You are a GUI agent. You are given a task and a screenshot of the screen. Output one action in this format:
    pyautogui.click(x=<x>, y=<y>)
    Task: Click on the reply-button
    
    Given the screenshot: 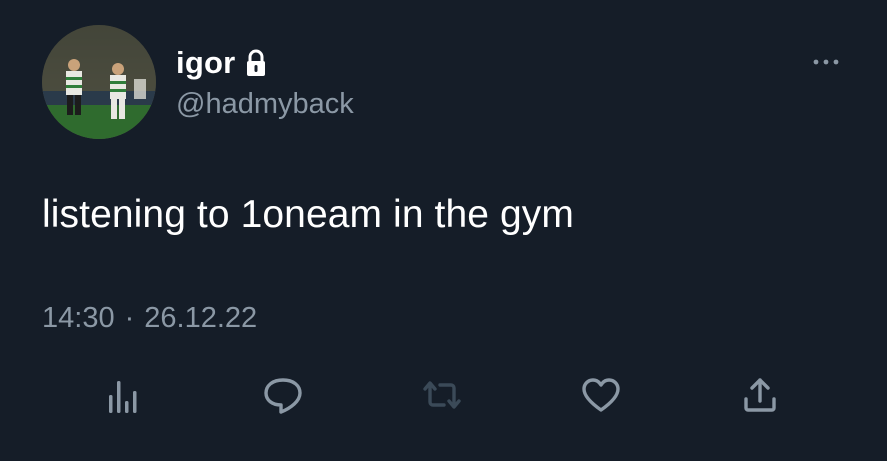 What is the action you would take?
    pyautogui.click(x=283, y=395)
    